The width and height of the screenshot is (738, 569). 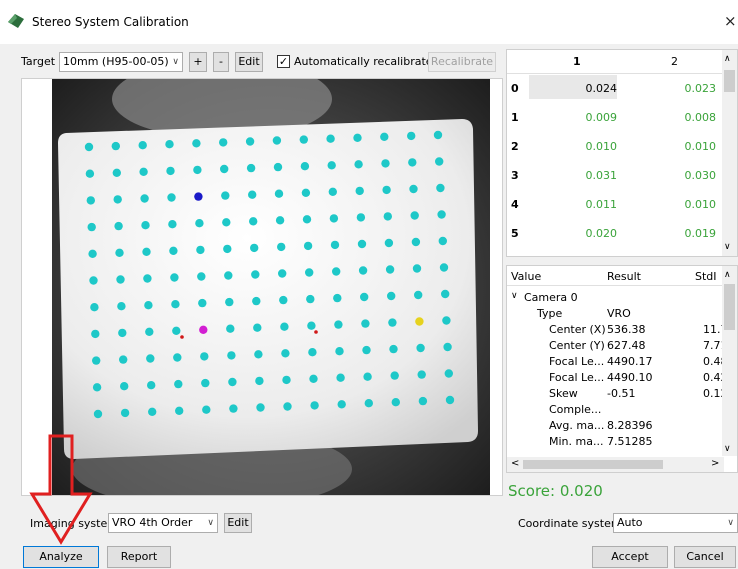 What do you see at coordinates (731, 21) in the screenshot?
I see `close-icon: ×` at bounding box center [731, 21].